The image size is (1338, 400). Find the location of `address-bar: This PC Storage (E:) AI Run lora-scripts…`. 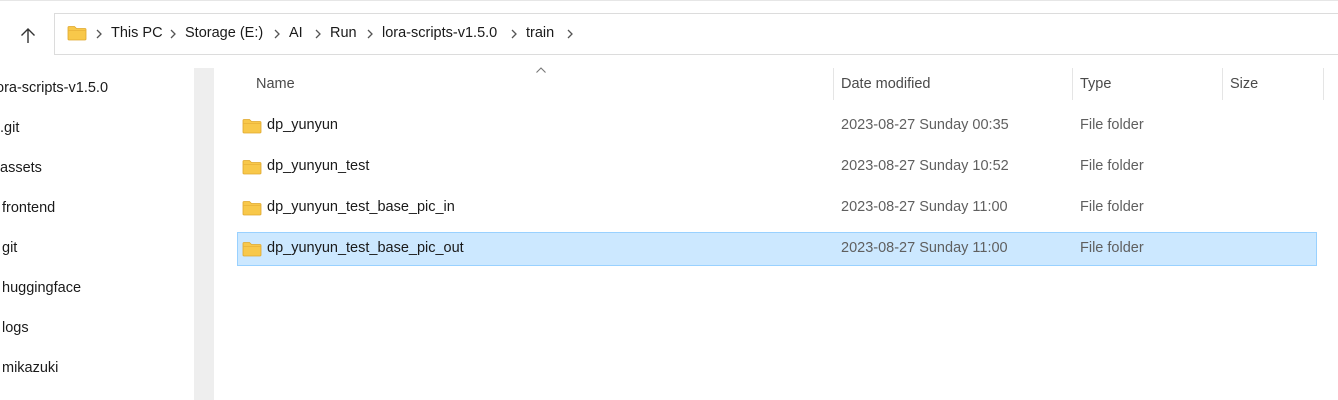

address-bar: This PC Storage (E:) AI Run lora-scripts… is located at coordinates (696, 34).